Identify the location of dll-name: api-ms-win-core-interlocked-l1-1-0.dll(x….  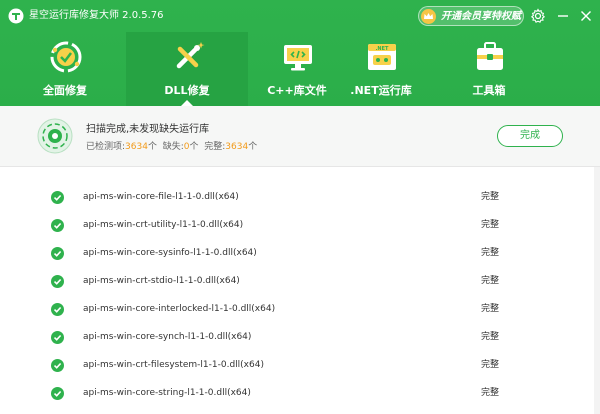
(179, 309).